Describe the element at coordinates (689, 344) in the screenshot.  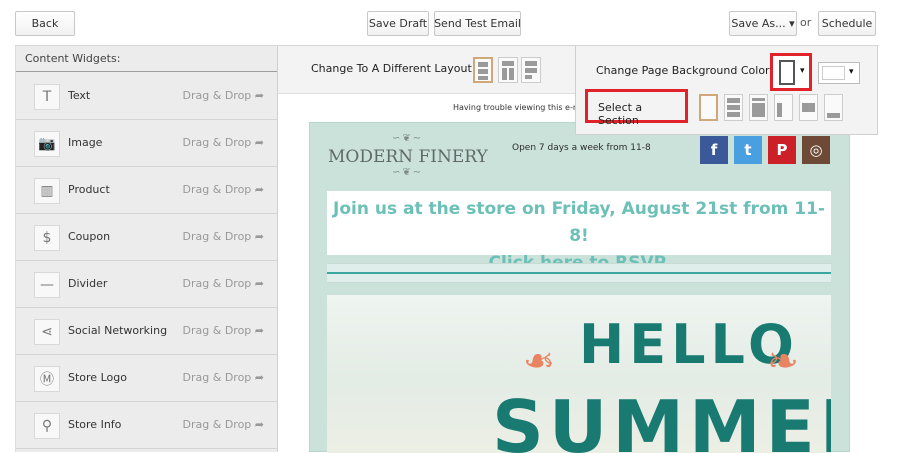
I see `hero-text-hello: HELLO` at that location.